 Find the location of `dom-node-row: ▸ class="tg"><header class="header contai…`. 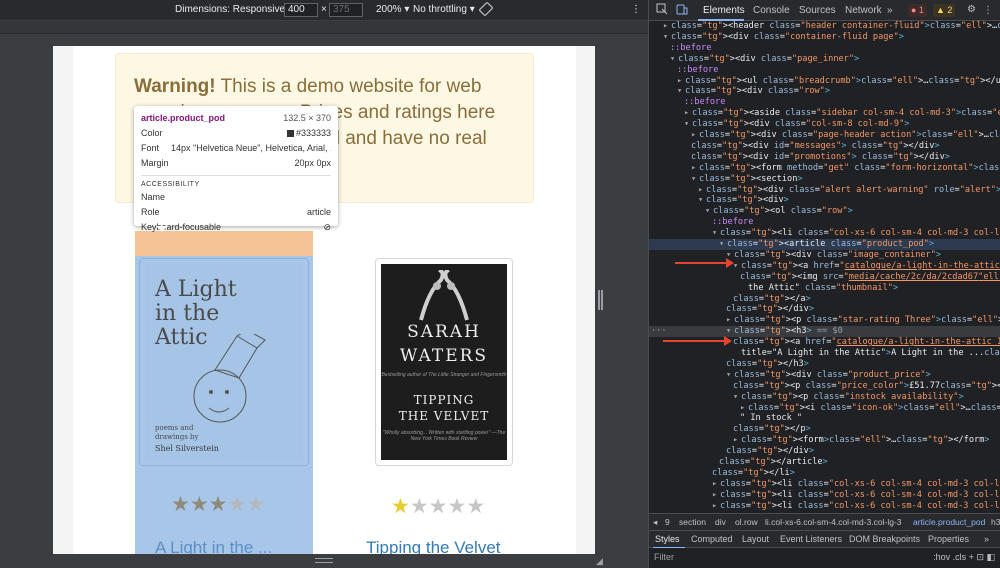

dom-node-row: ▸ class="tg"><header class="header contai… is located at coordinates (824, 26).